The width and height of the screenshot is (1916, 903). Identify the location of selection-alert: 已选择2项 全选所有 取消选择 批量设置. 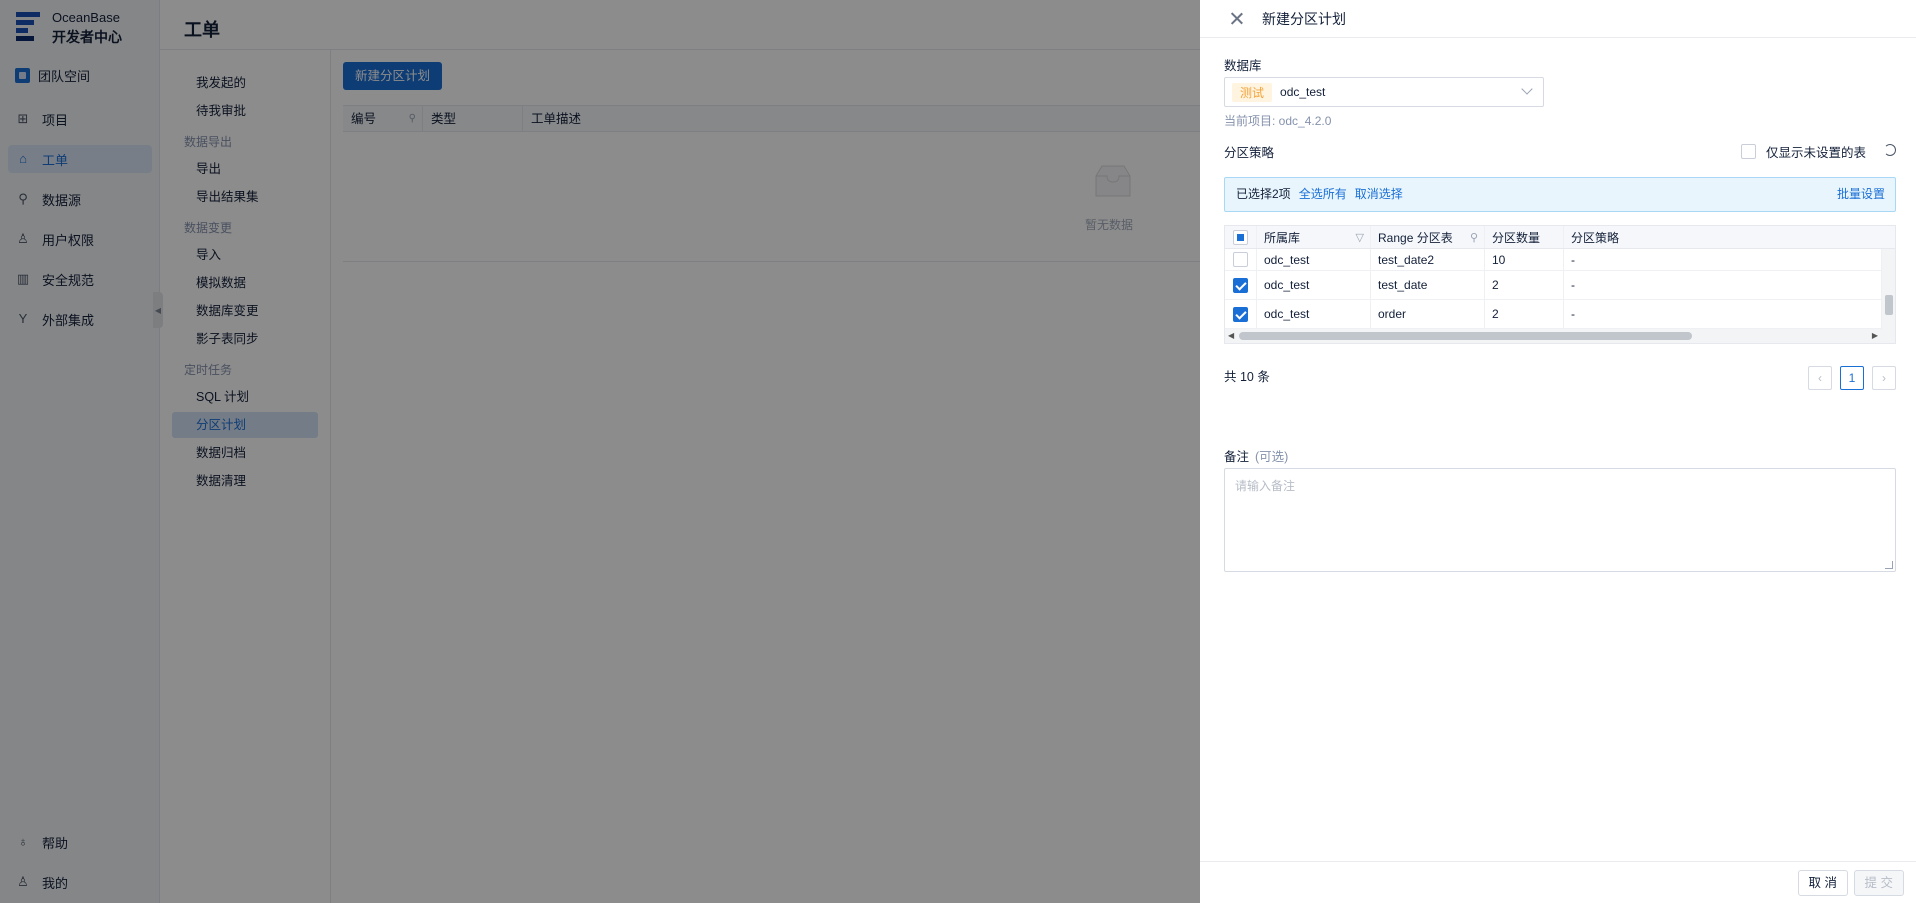
(1560, 194).